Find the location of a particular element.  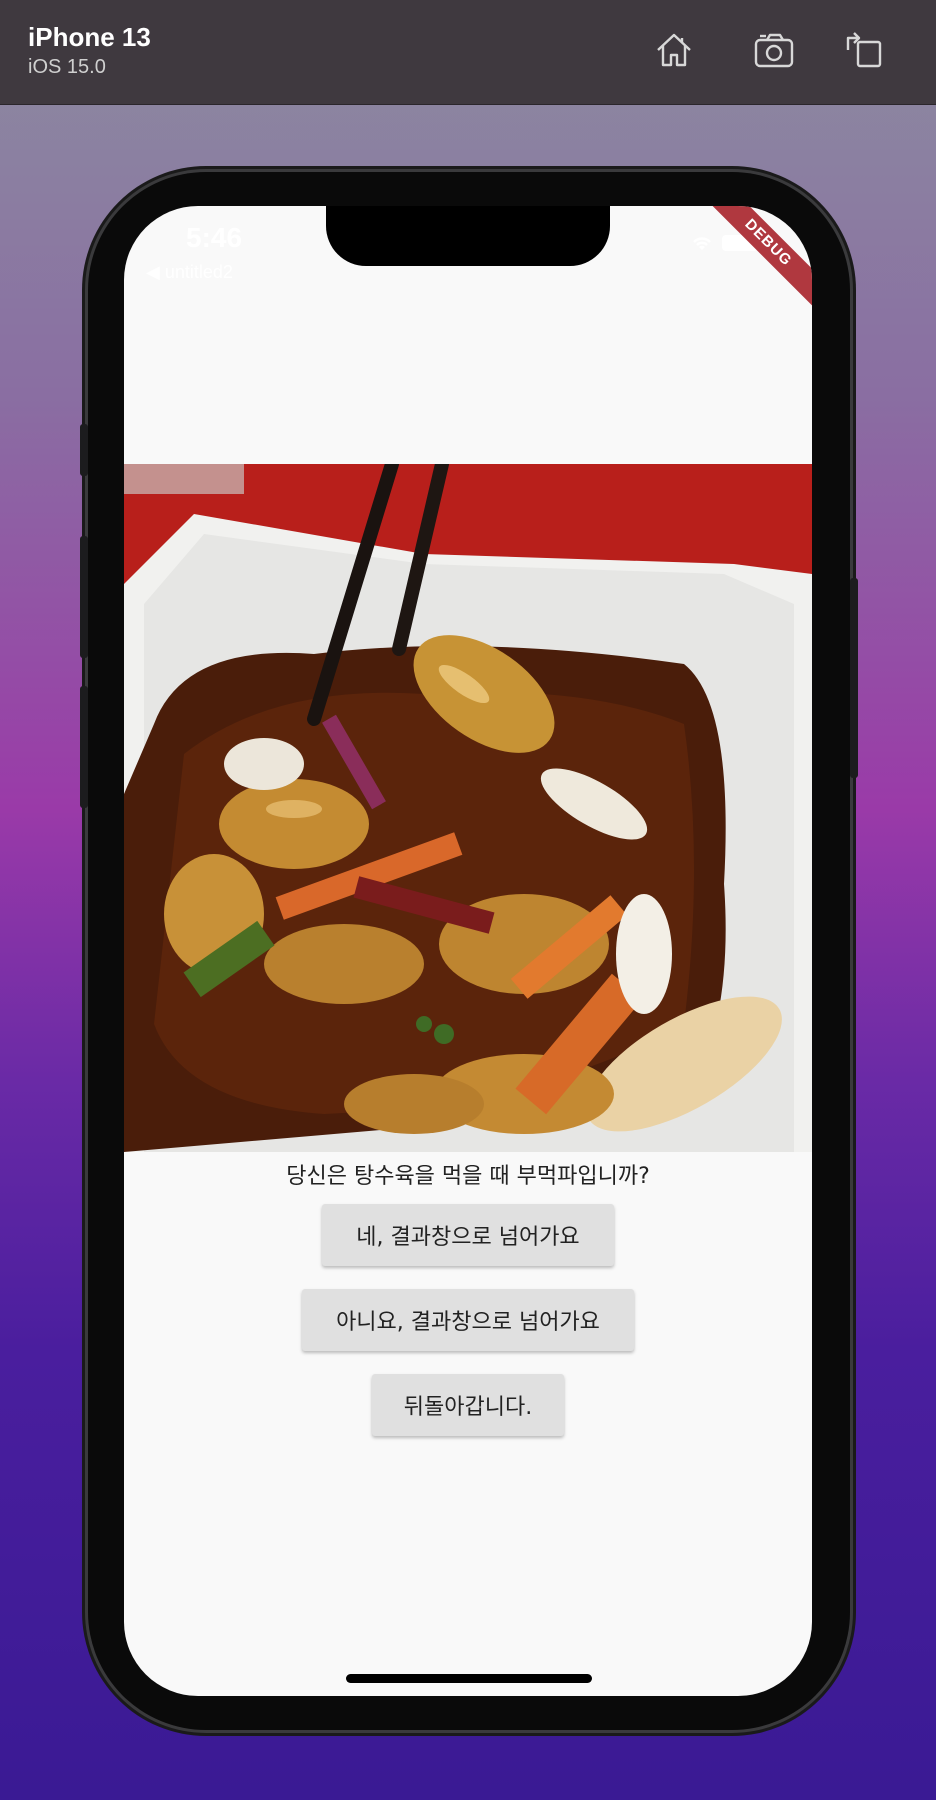

volume-up-button is located at coordinates (84, 597).